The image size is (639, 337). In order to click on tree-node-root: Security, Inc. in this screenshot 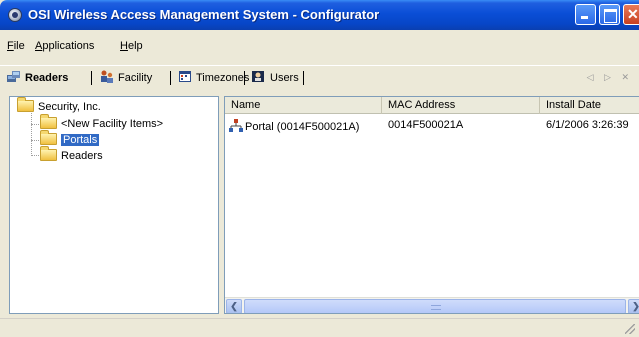, I will do `click(59, 105)`.